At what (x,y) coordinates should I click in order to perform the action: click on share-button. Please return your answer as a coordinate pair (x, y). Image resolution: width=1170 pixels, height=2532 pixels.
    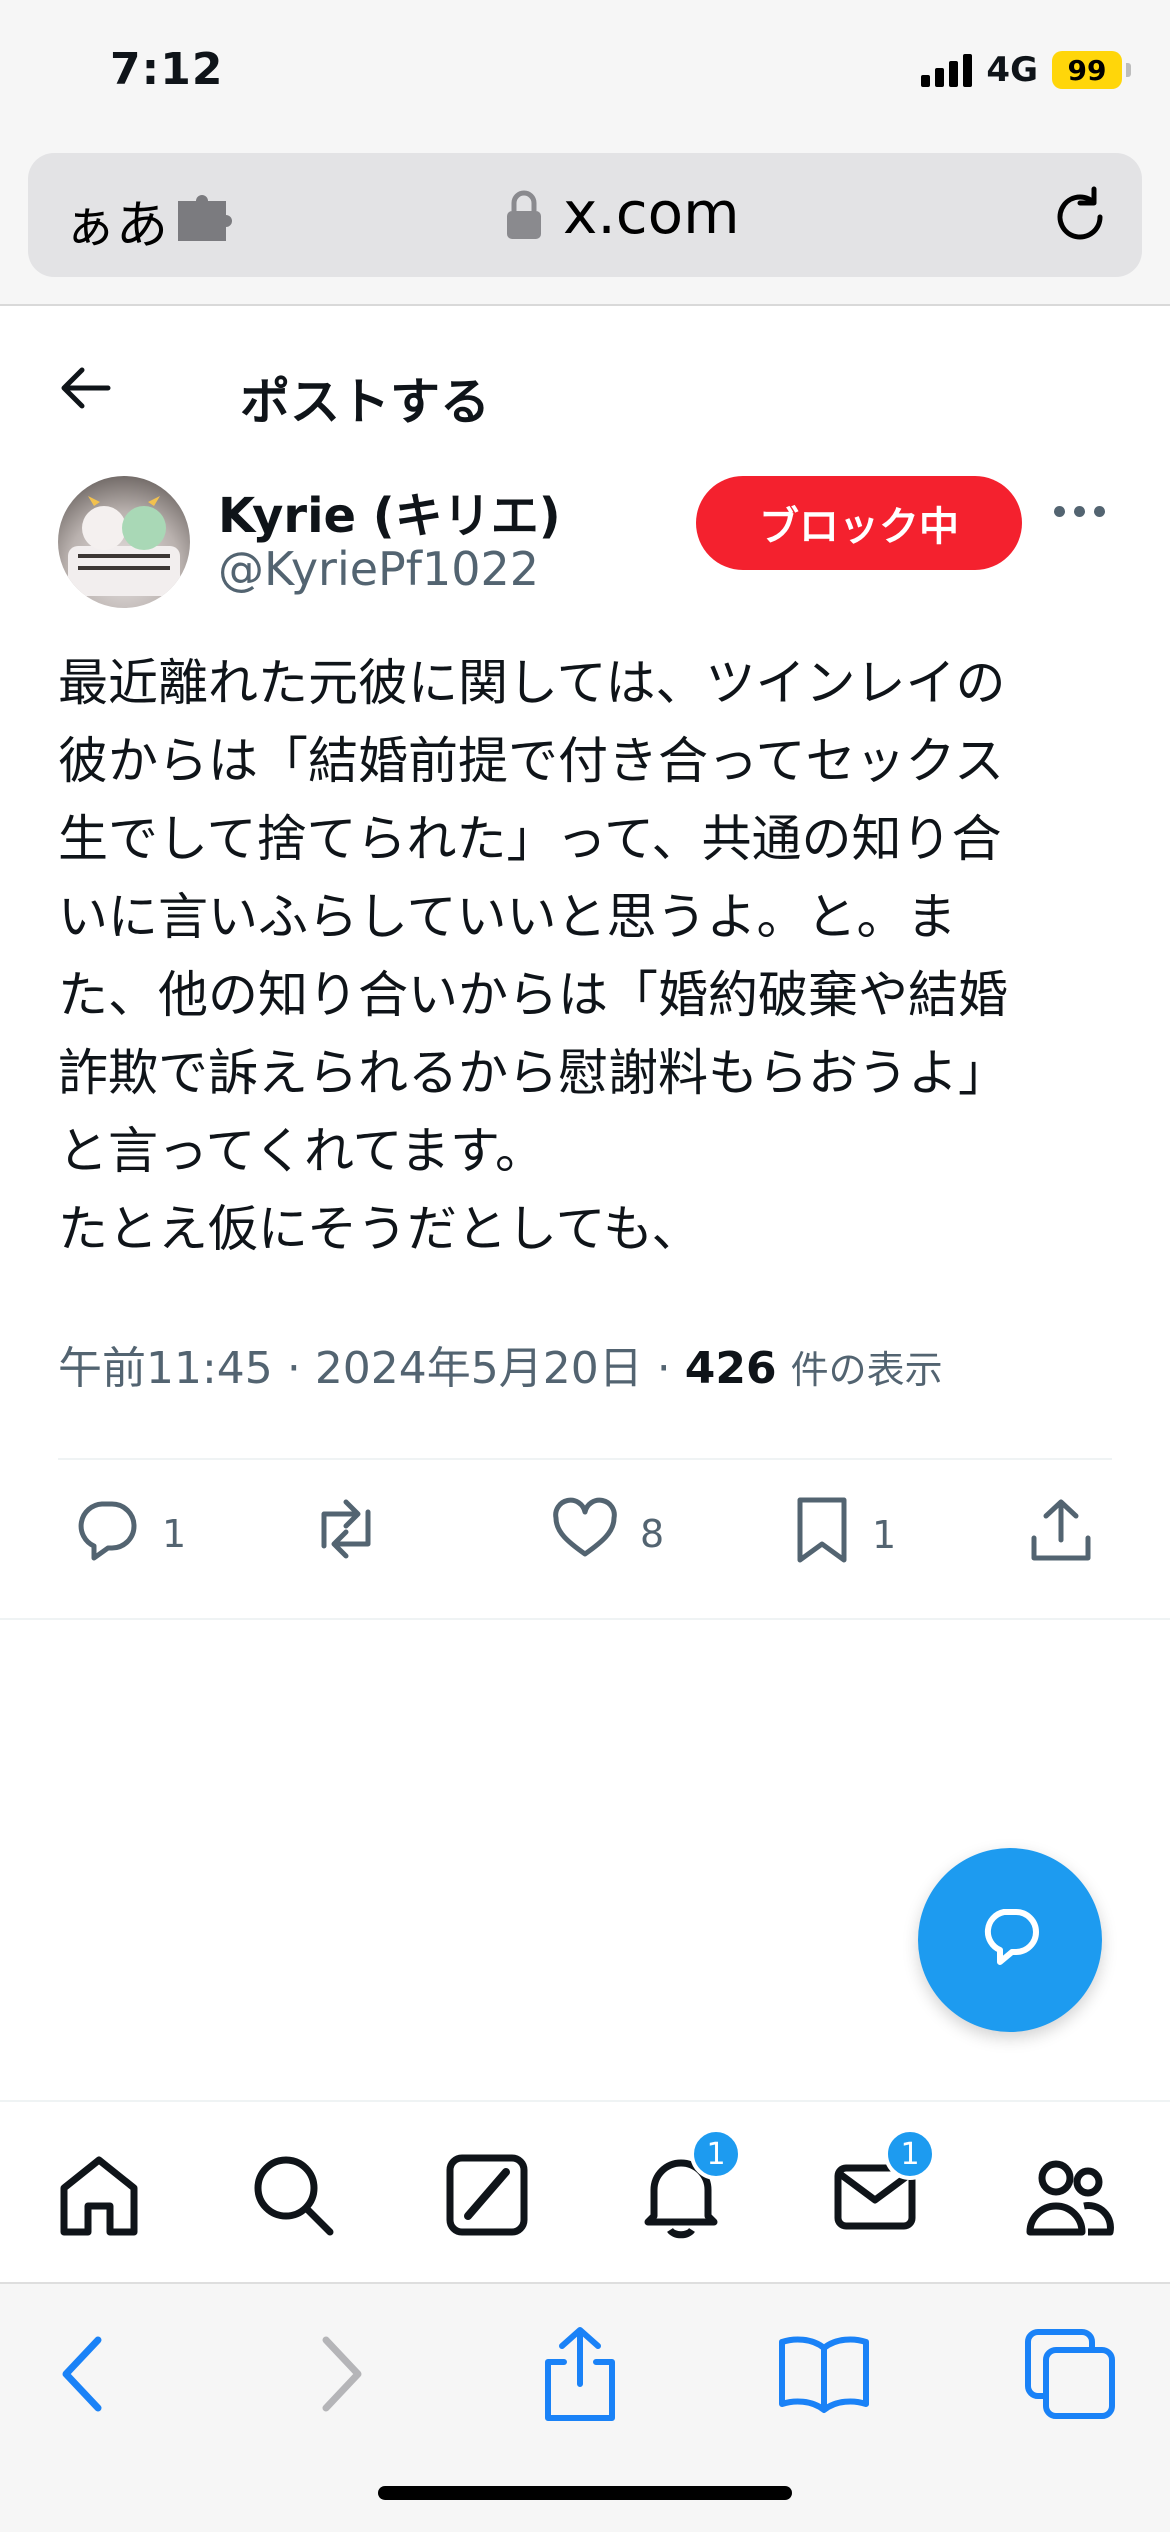
    Looking at the image, I should click on (1061, 1533).